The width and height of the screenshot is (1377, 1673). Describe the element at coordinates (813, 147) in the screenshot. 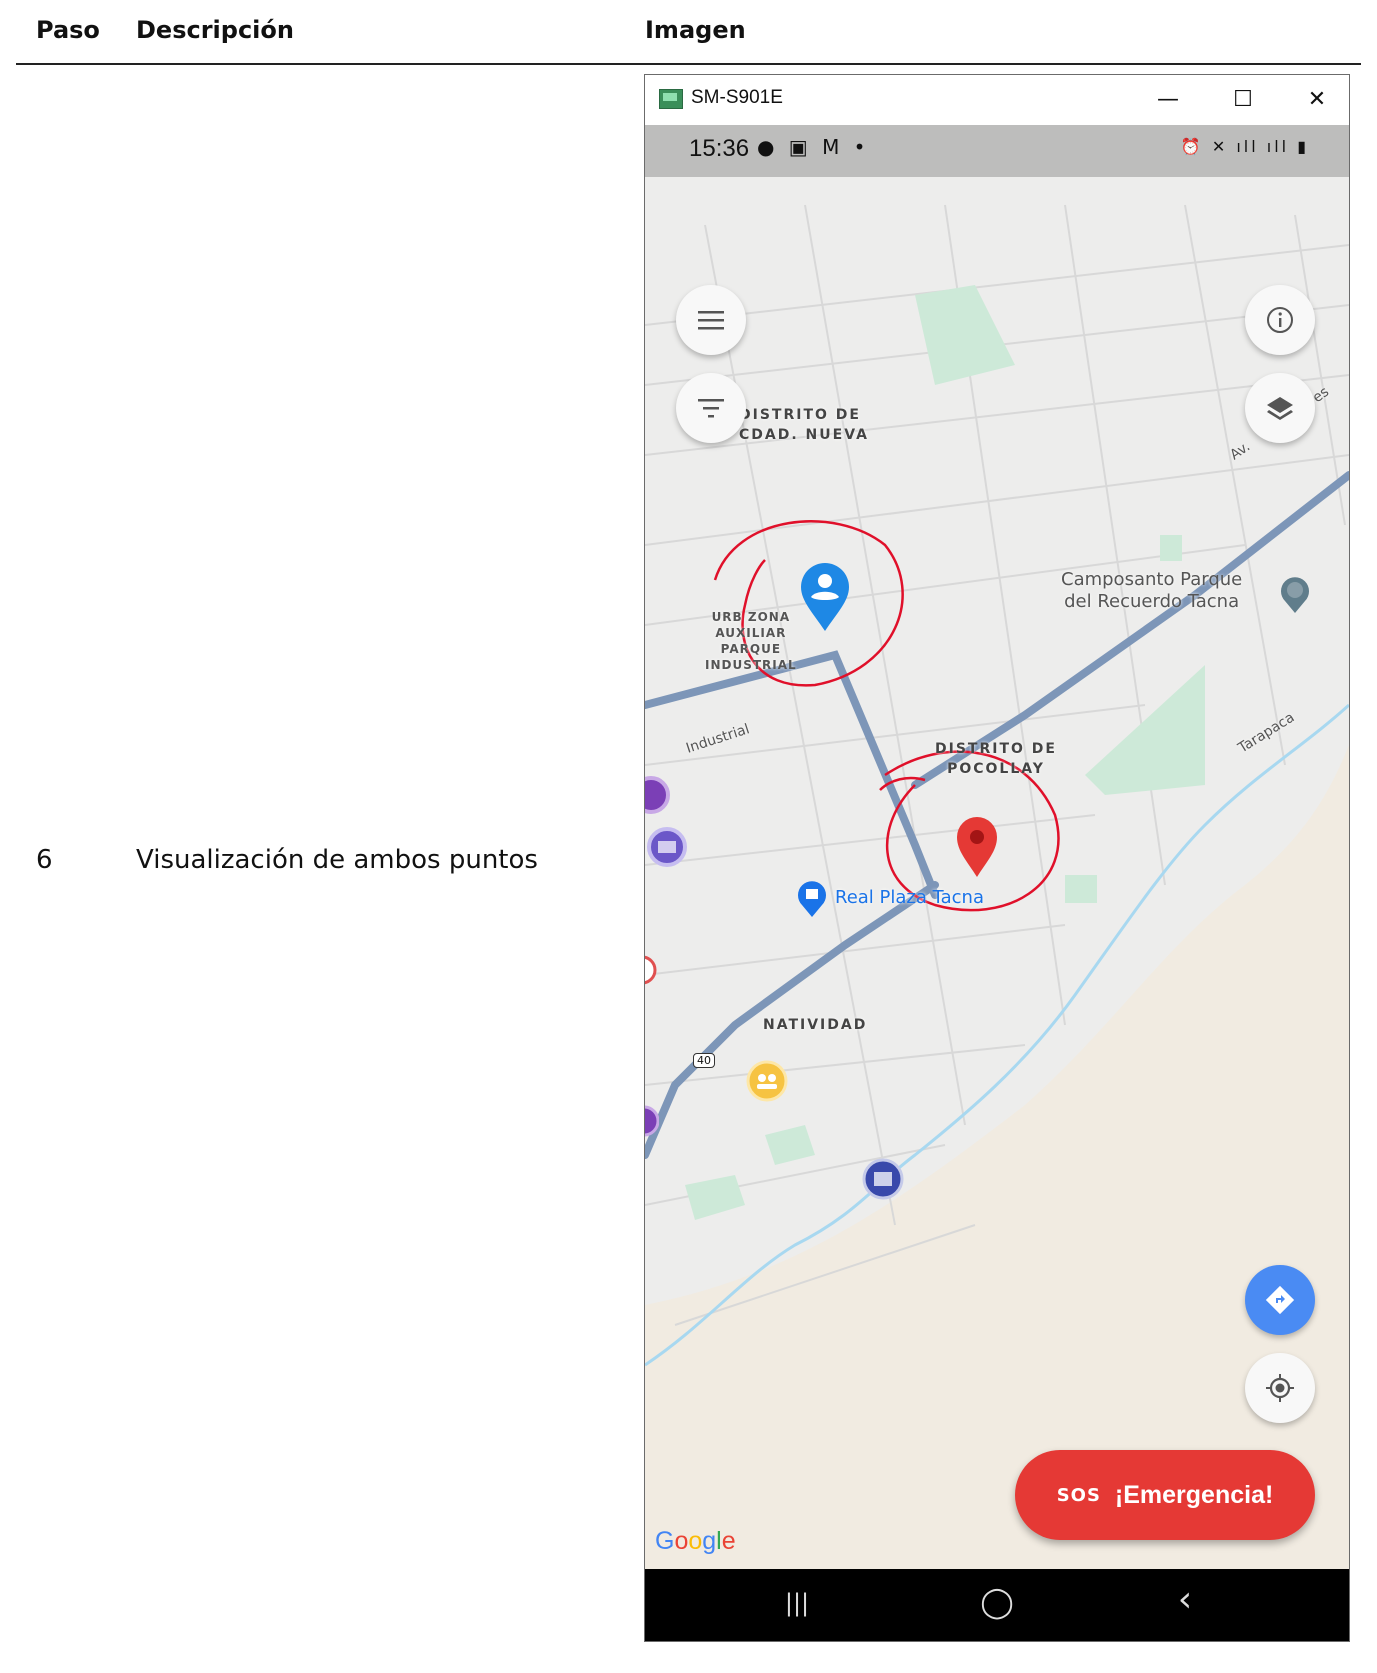

I see `notification-icons: ● ▣ M •` at that location.